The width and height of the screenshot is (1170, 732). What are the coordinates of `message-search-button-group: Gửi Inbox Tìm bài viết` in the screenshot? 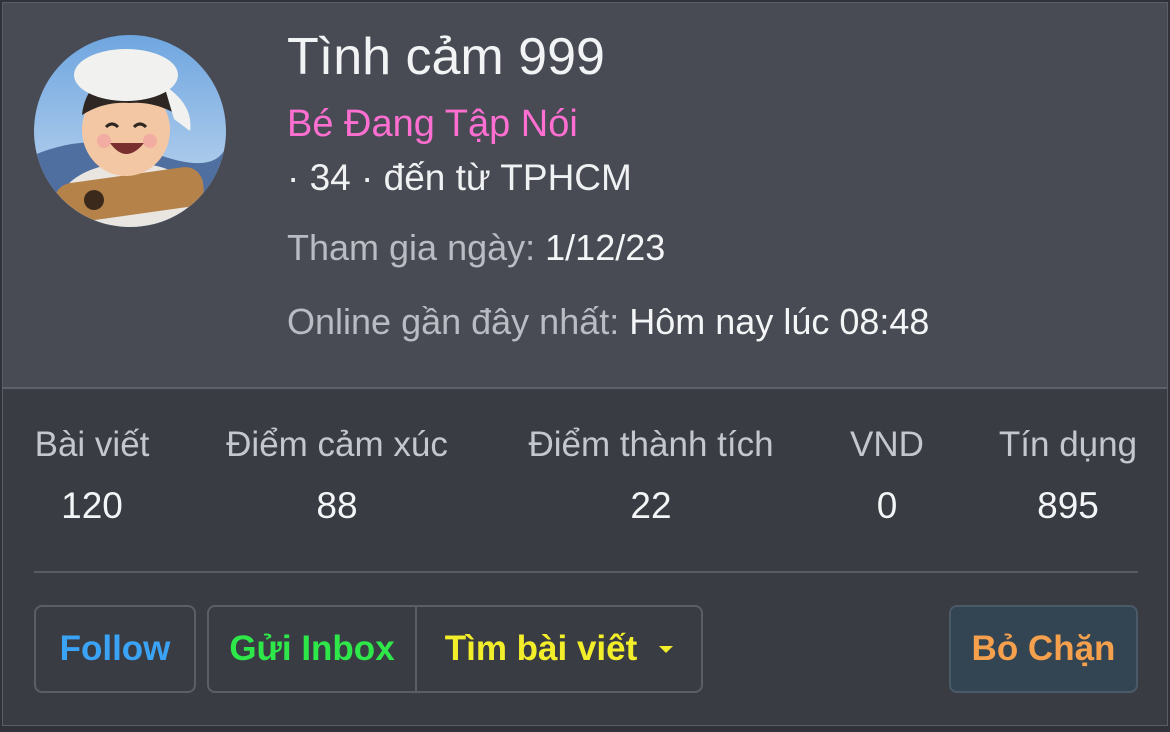 It's located at (455, 649).